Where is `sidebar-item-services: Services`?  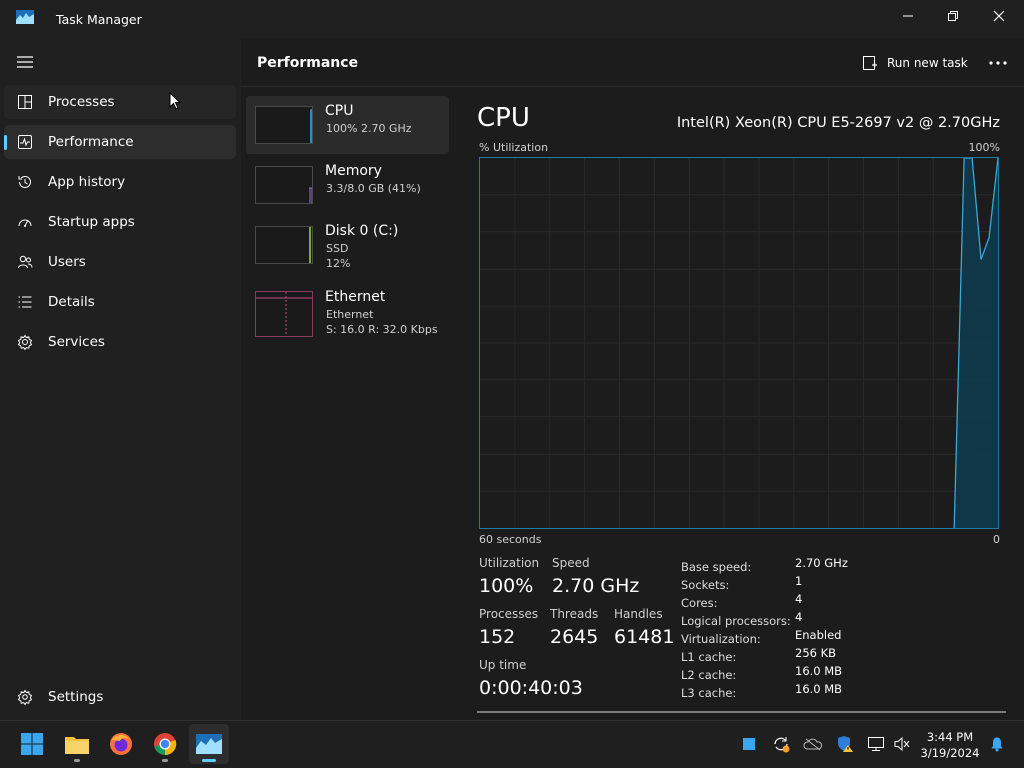
sidebar-item-services: Services is located at coordinates (120, 342).